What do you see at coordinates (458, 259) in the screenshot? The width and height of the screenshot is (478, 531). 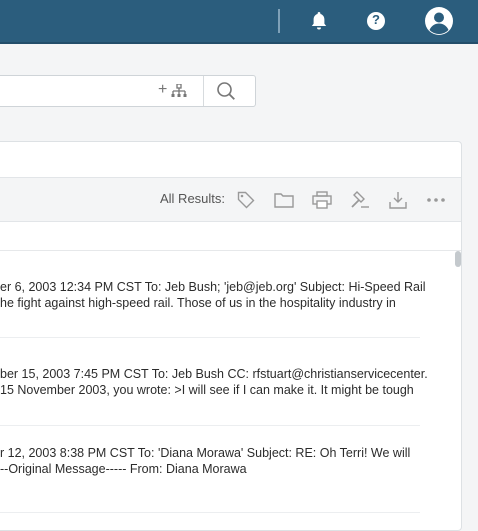 I see `scrollbar-thumb` at bounding box center [458, 259].